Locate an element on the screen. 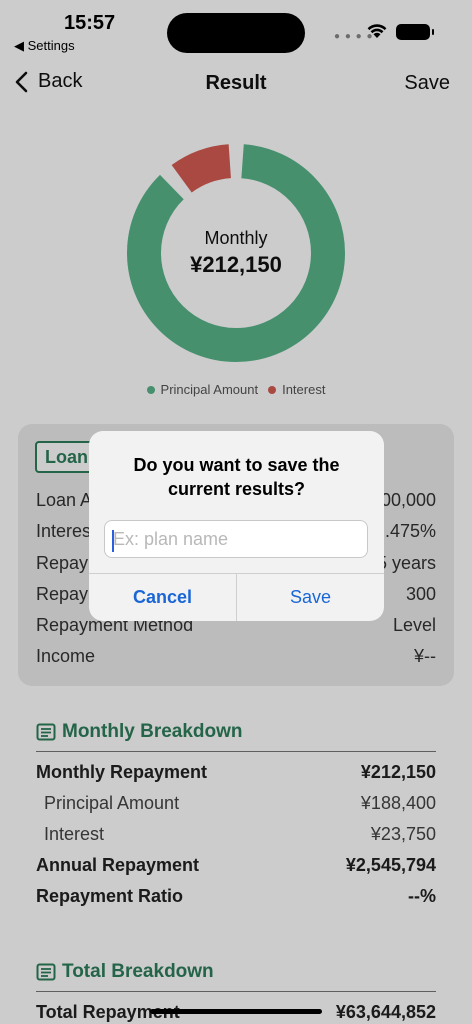 Image resolution: width=472 pixels, height=1024 pixels. plan-name-input is located at coordinates (236, 539).